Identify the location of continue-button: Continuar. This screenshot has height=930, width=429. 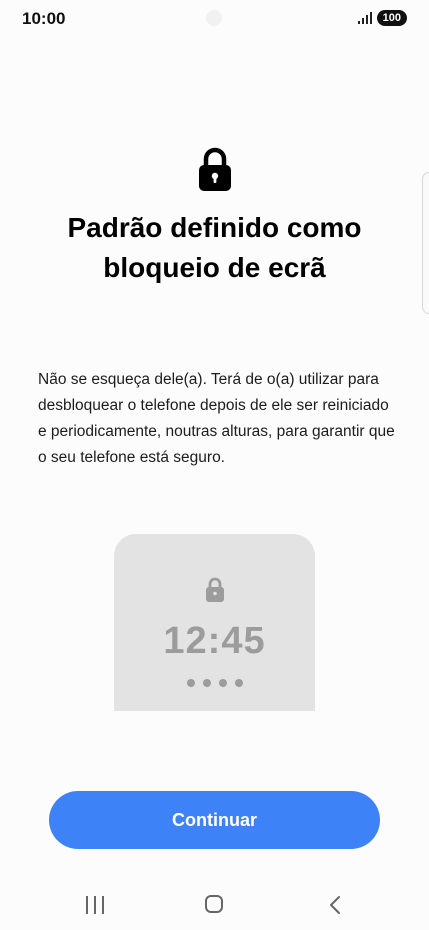
(214, 820).